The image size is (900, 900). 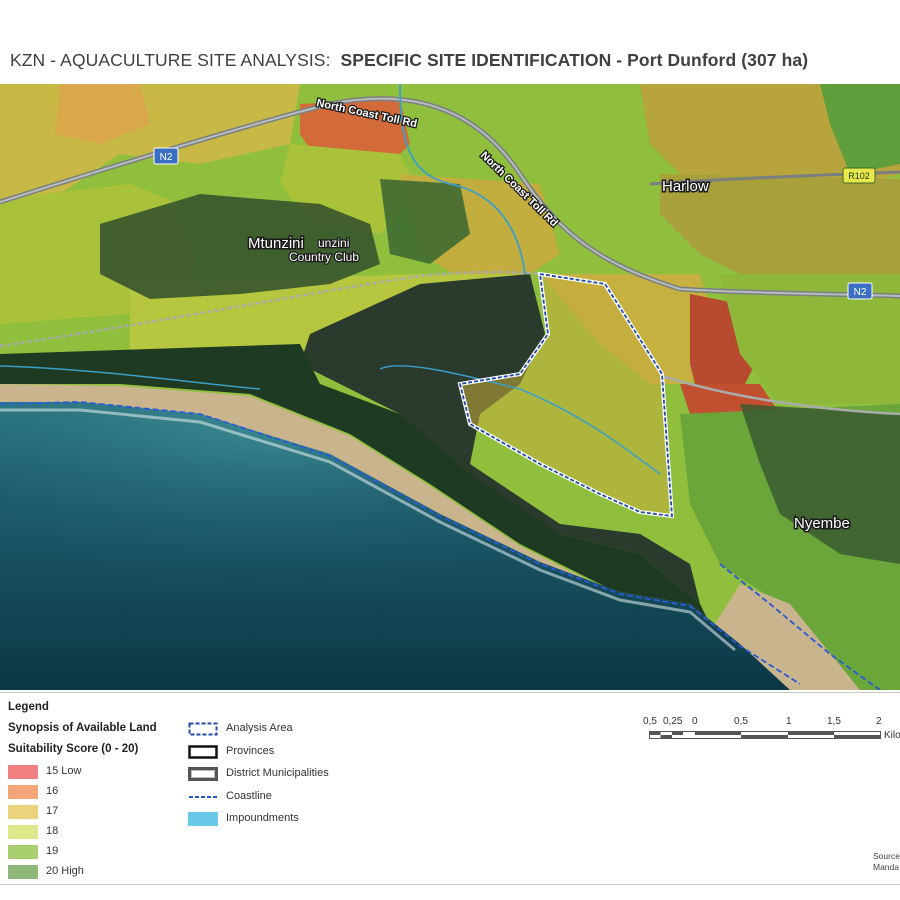 I want to click on district-municipalities-legend-label: District Municipalities, so click(x=277, y=773).